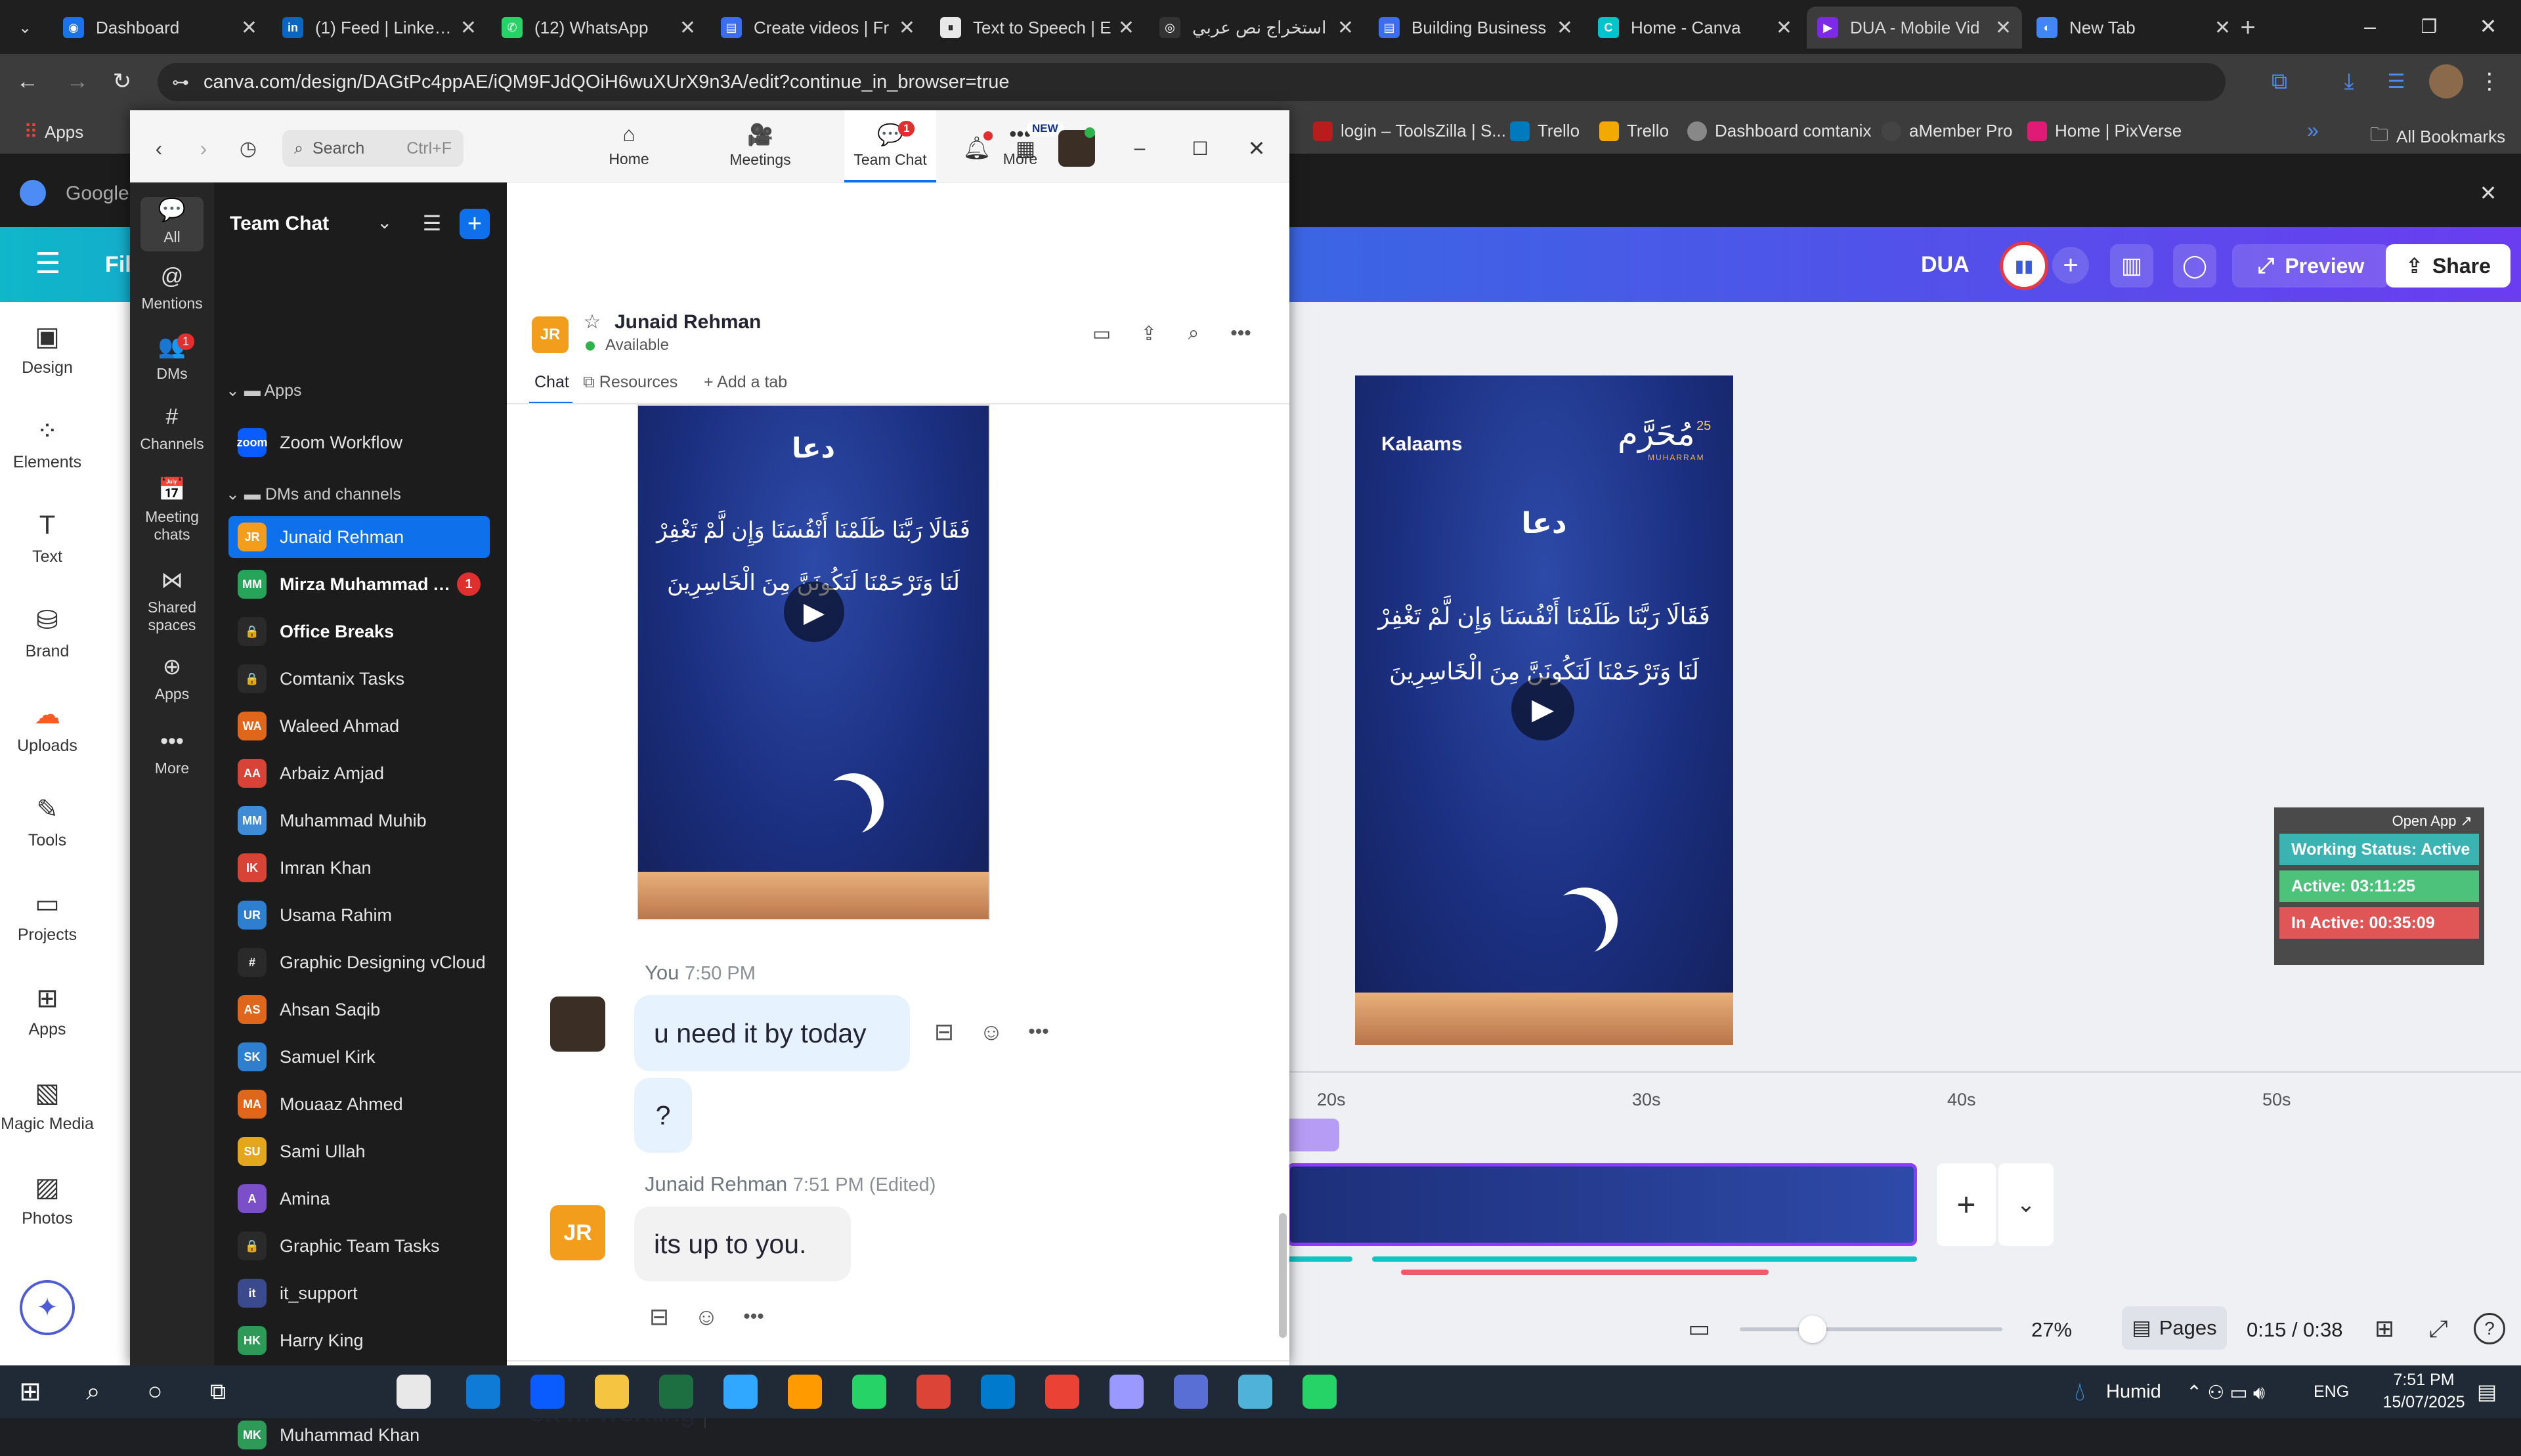  What do you see at coordinates (77, 81) in the screenshot?
I see `forward-icon: →` at bounding box center [77, 81].